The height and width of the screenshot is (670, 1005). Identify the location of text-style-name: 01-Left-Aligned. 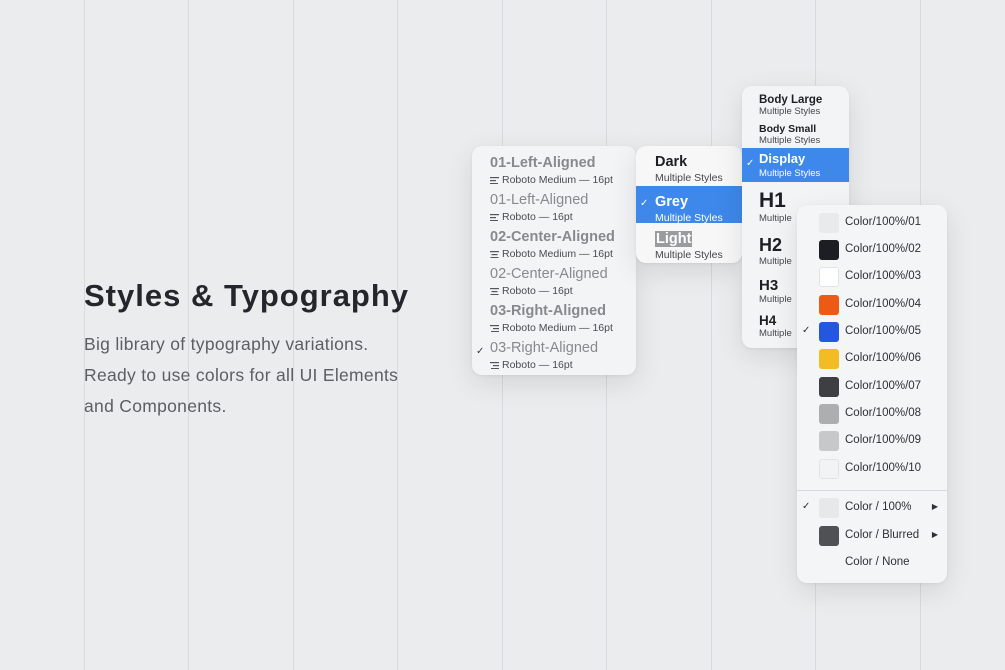
(543, 163).